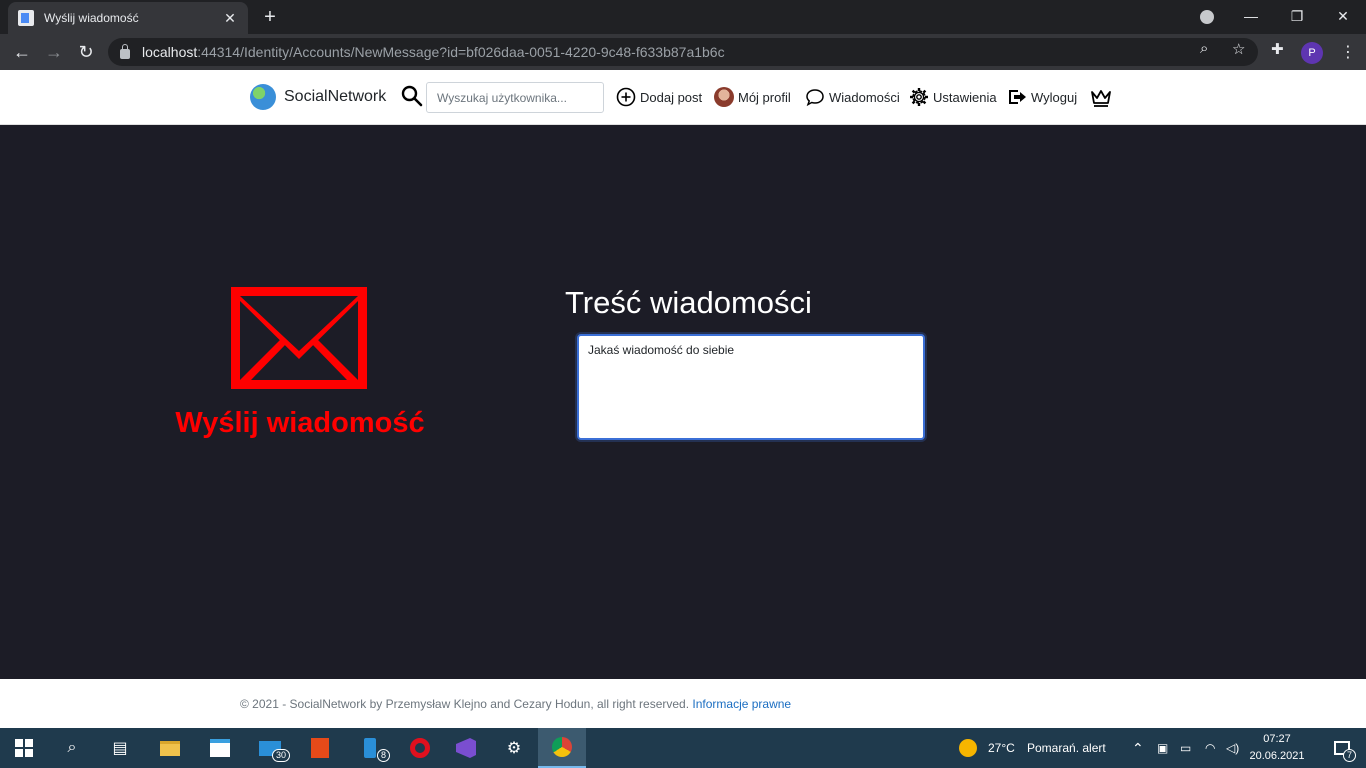 Image resolution: width=1366 pixels, height=768 pixels. Describe the element at coordinates (1138, 748) in the screenshot. I see `tray-chevron-up-icon: ⌃` at that location.